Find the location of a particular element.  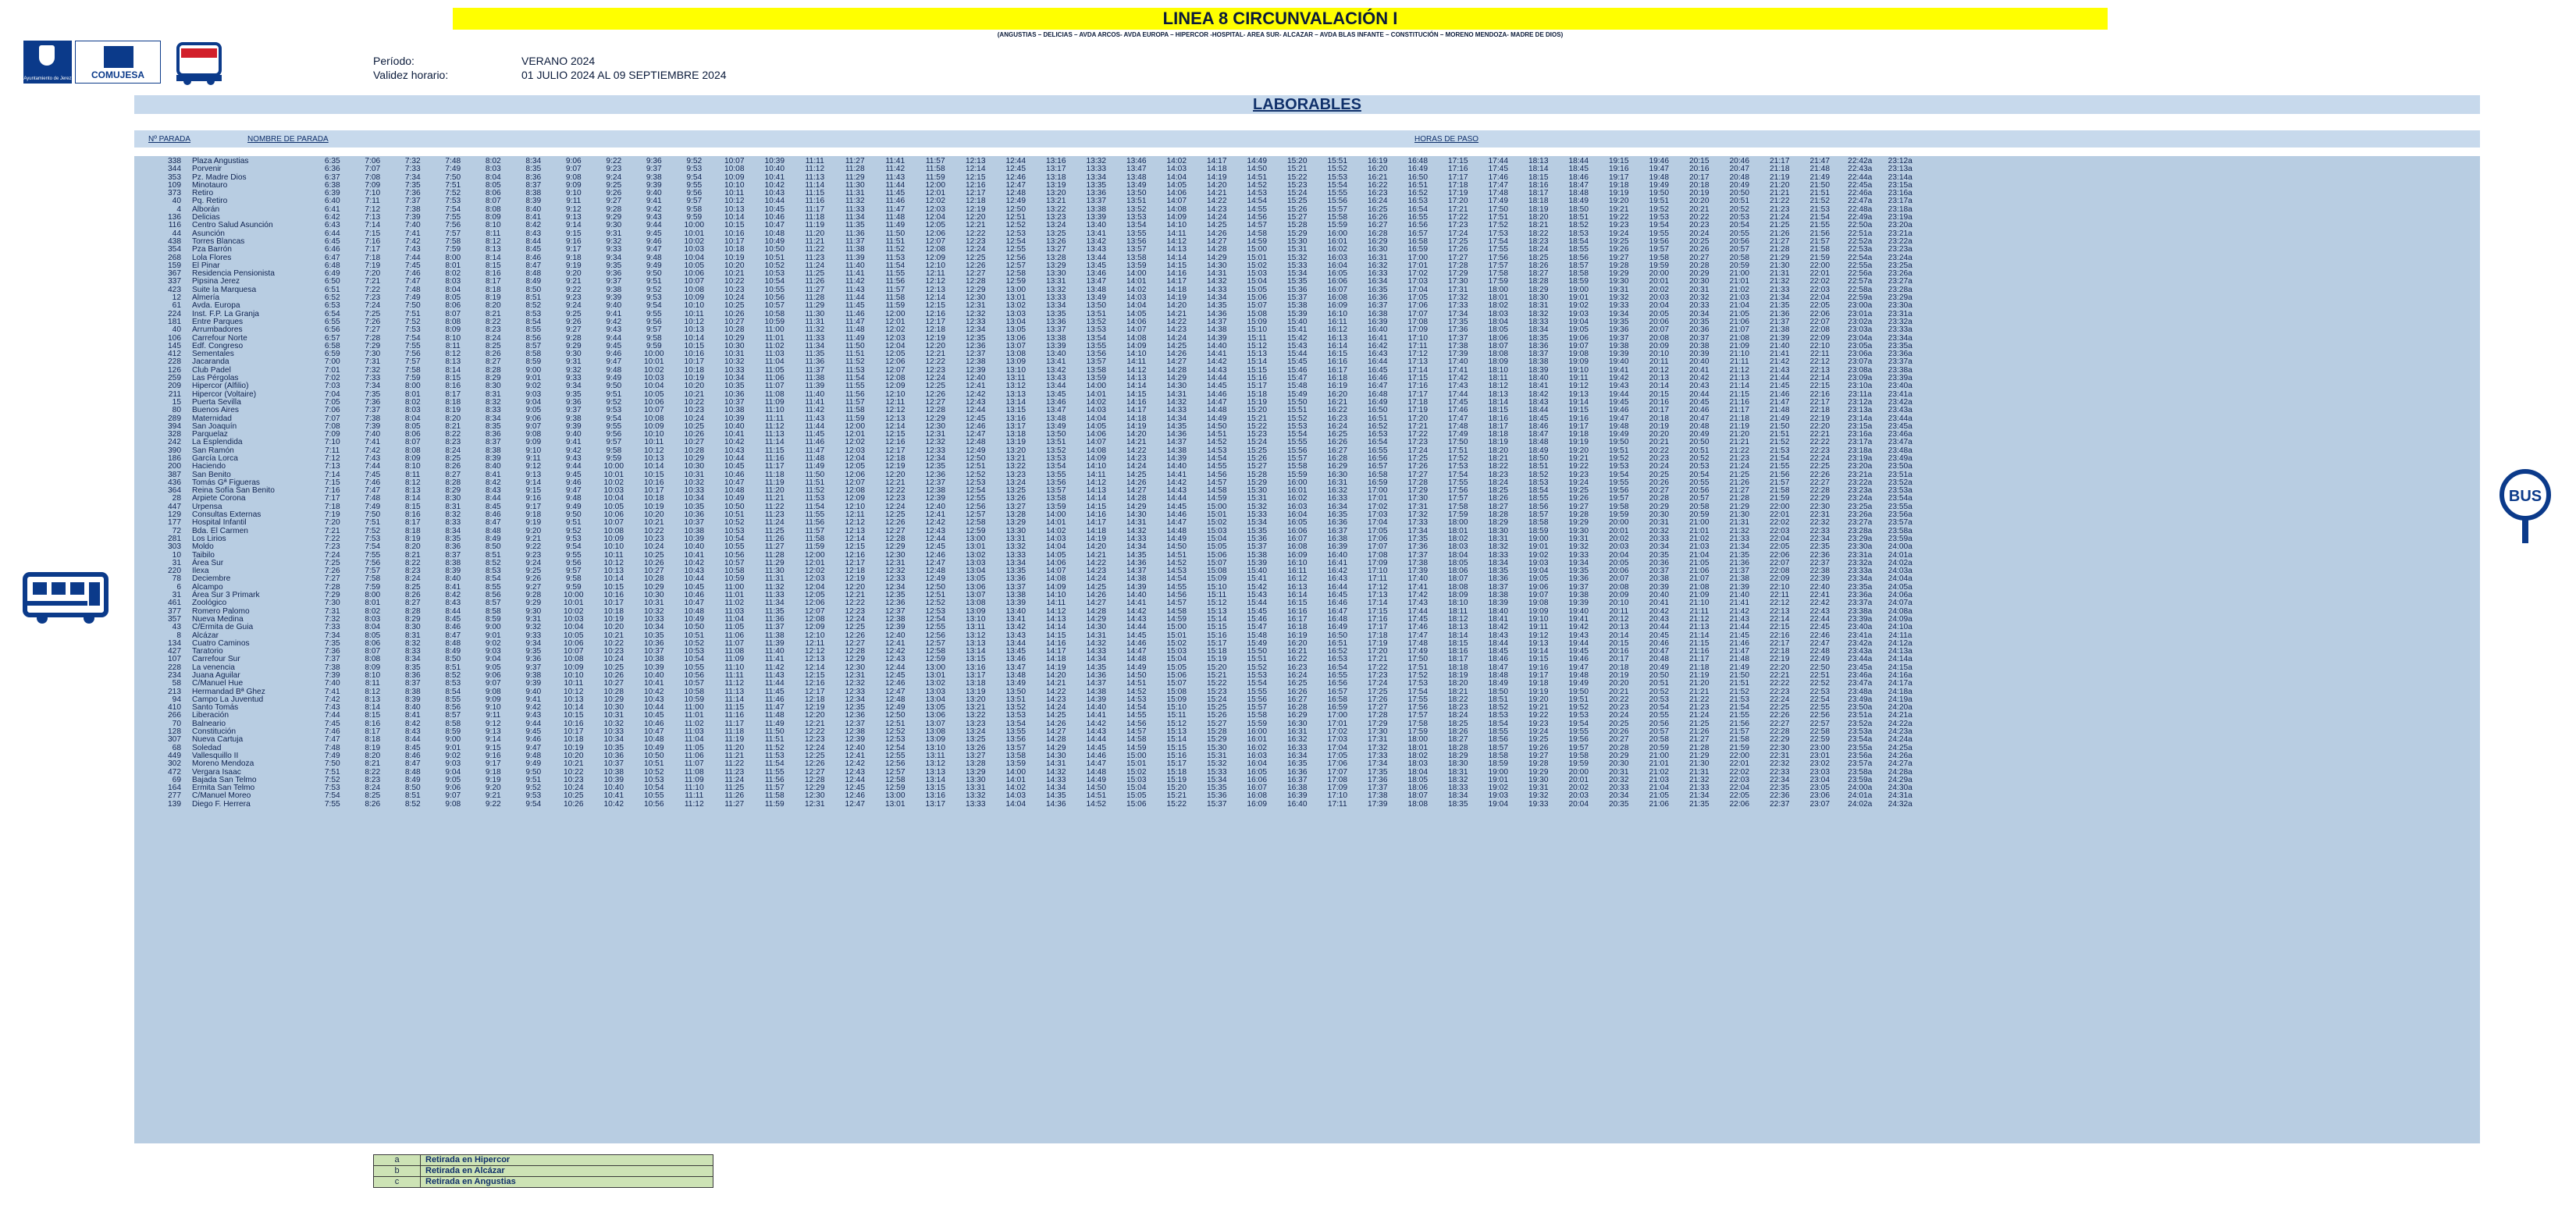

time-cell: 19:36 is located at coordinates (1619, 330).